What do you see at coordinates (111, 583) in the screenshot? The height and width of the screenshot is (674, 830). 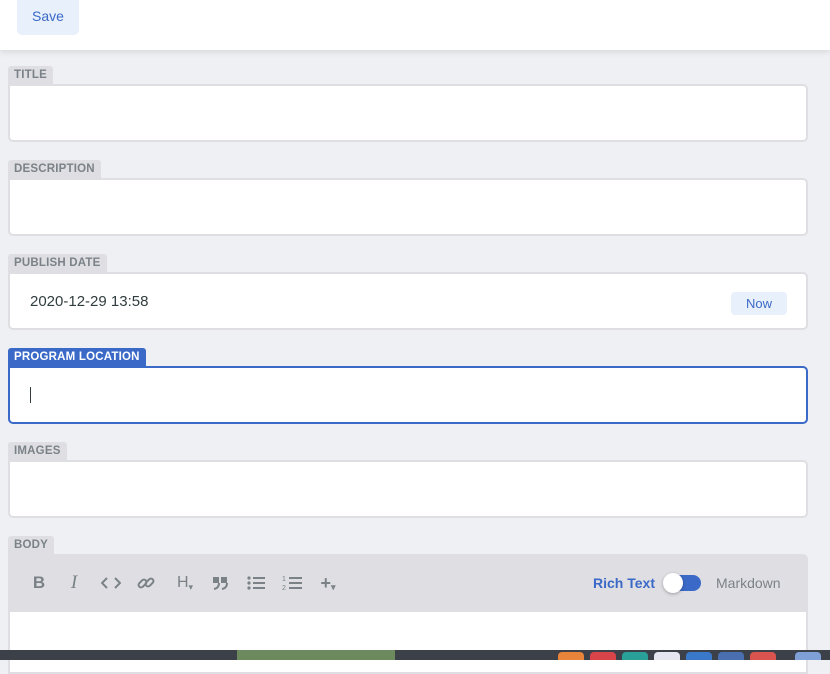 I see `code-icon` at bounding box center [111, 583].